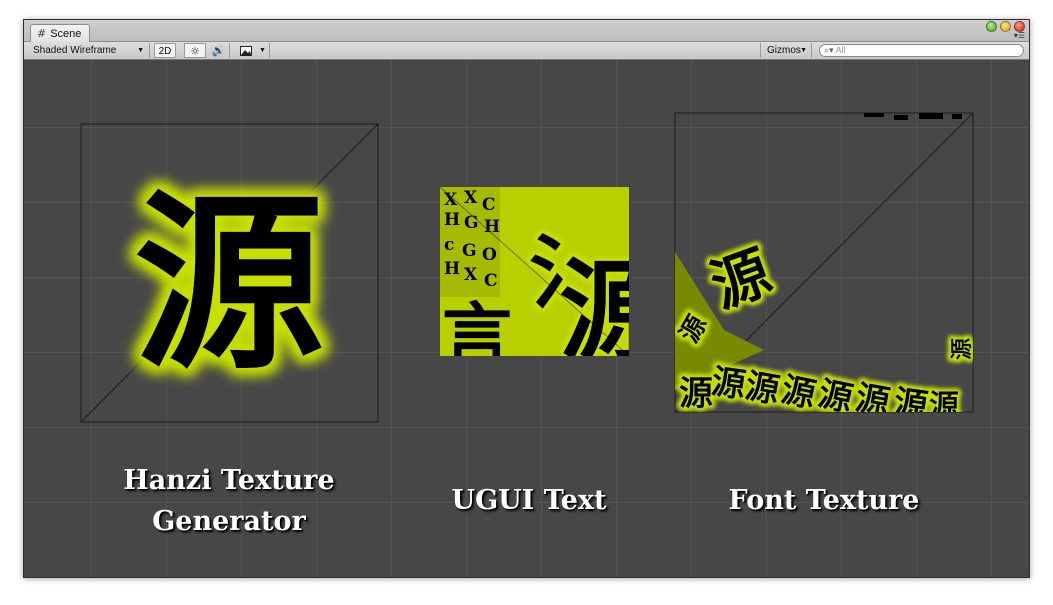 Image resolution: width=1053 pixels, height=605 pixels. Describe the element at coordinates (229, 521) in the screenshot. I see `label-hanzi-line2: Generator` at that location.